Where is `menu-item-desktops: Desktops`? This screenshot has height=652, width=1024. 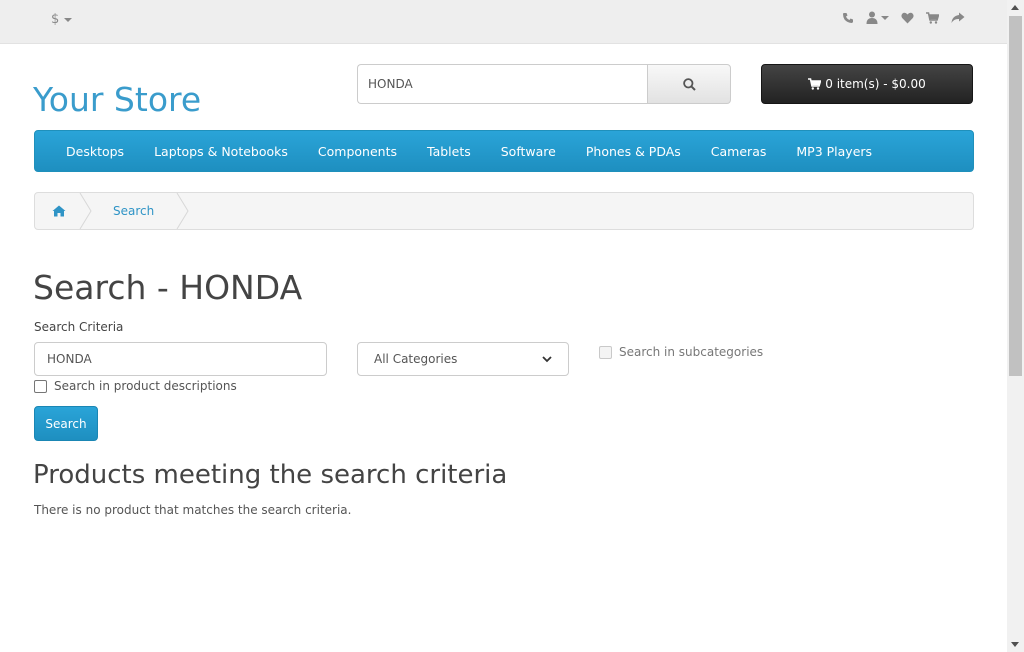 menu-item-desktops: Desktops is located at coordinates (95, 151).